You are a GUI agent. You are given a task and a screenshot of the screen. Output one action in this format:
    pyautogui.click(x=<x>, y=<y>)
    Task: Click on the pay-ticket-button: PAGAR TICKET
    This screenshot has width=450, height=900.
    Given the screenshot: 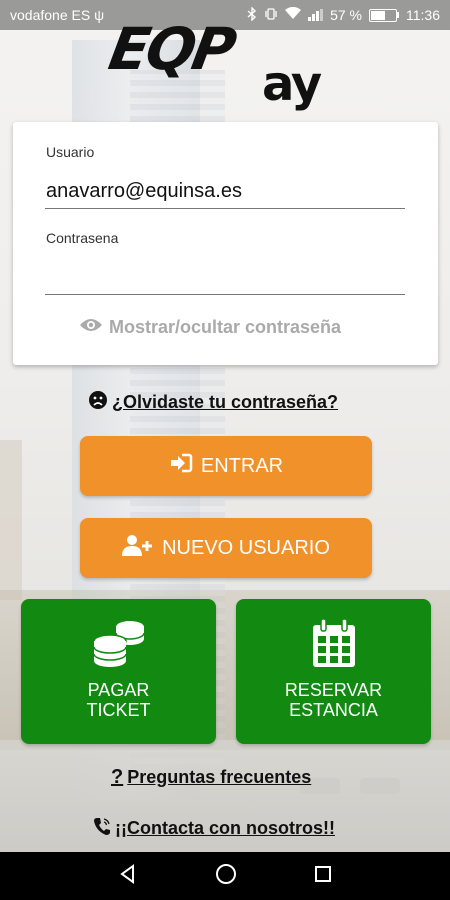 What is the action you would take?
    pyautogui.click(x=118, y=671)
    